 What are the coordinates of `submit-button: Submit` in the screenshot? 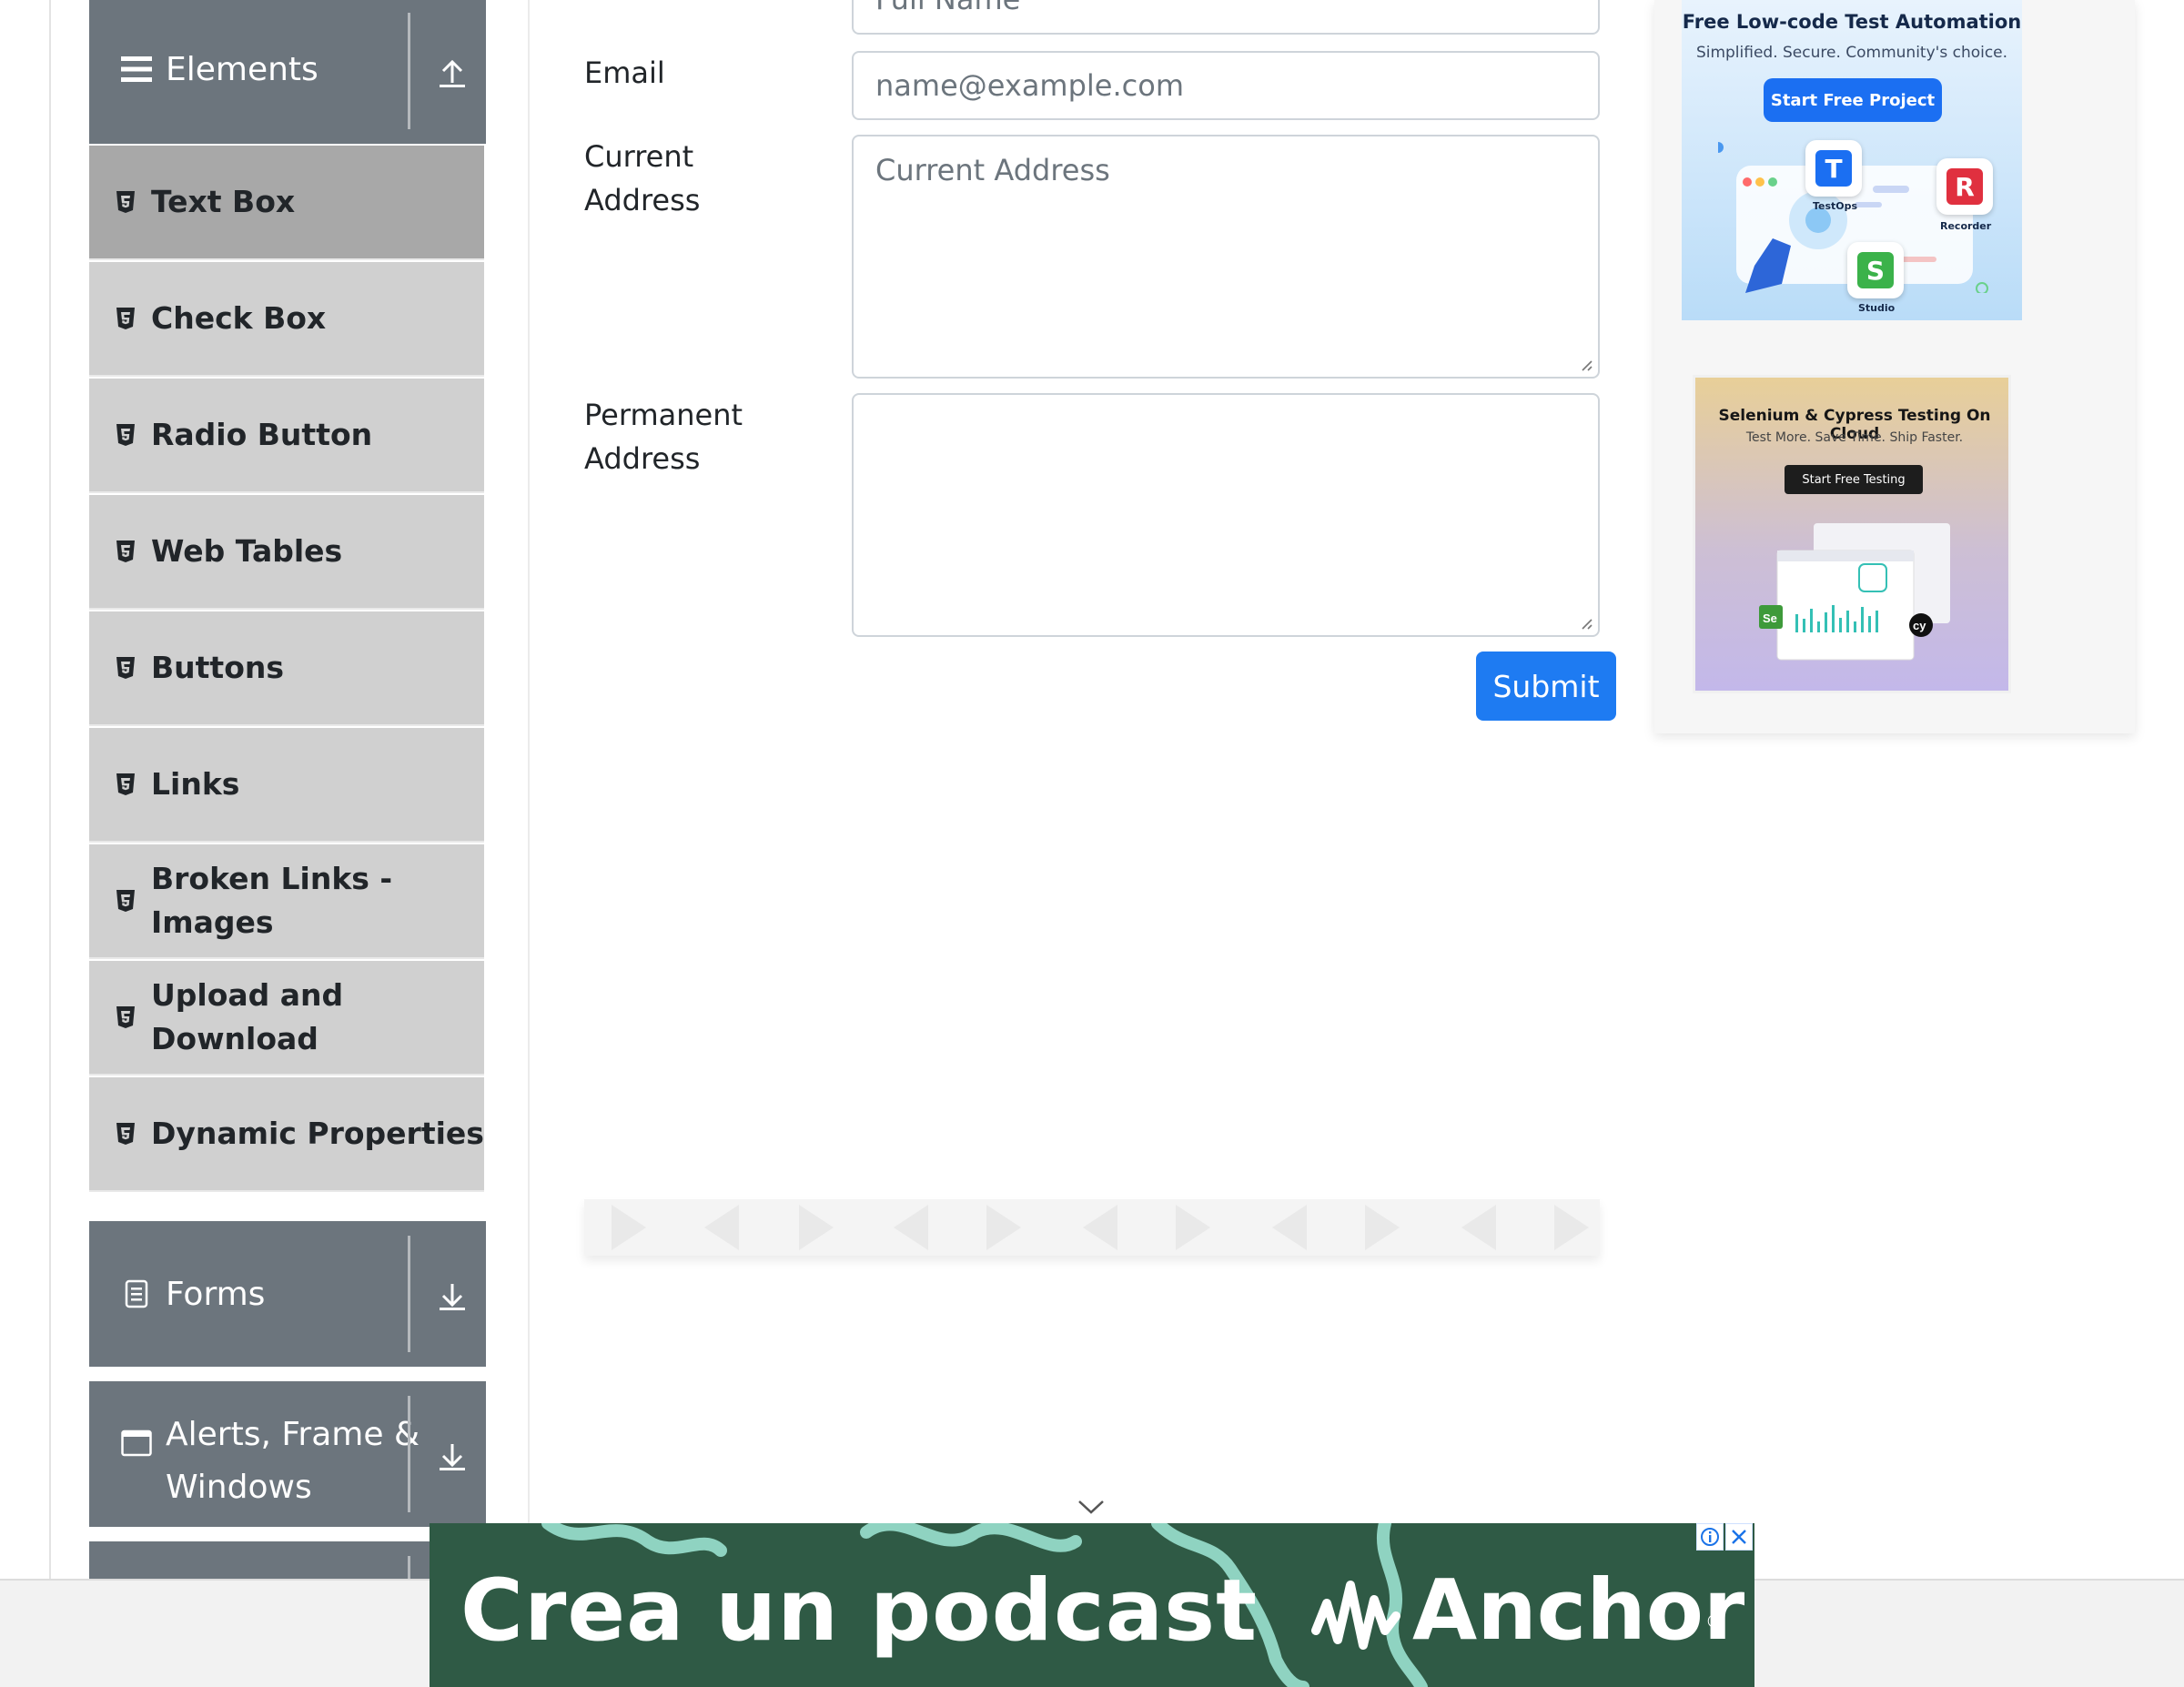 It's located at (1546, 686).